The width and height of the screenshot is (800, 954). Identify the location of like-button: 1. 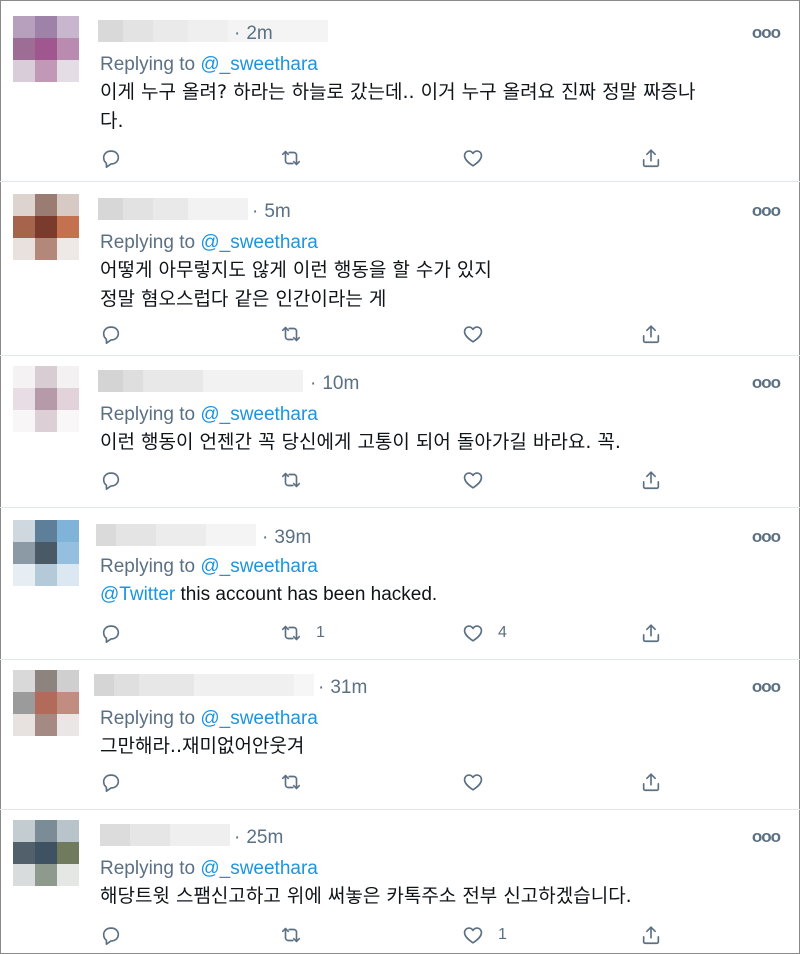
(484, 935).